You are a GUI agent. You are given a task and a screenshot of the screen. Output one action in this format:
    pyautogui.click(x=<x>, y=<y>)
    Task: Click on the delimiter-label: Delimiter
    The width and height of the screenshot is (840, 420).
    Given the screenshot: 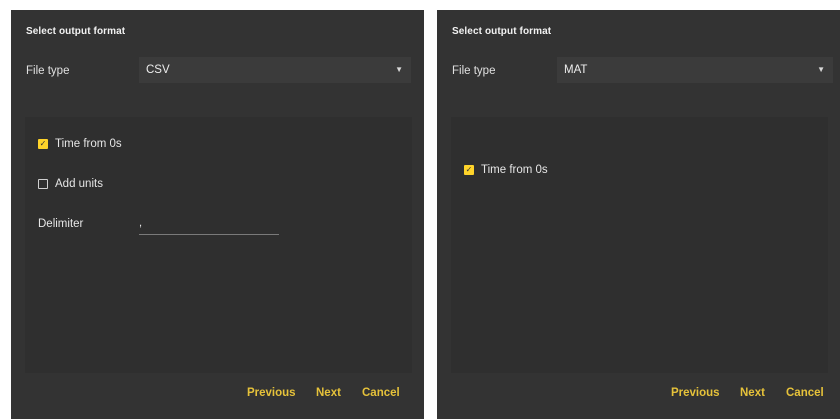 What is the action you would take?
    pyautogui.click(x=61, y=224)
    